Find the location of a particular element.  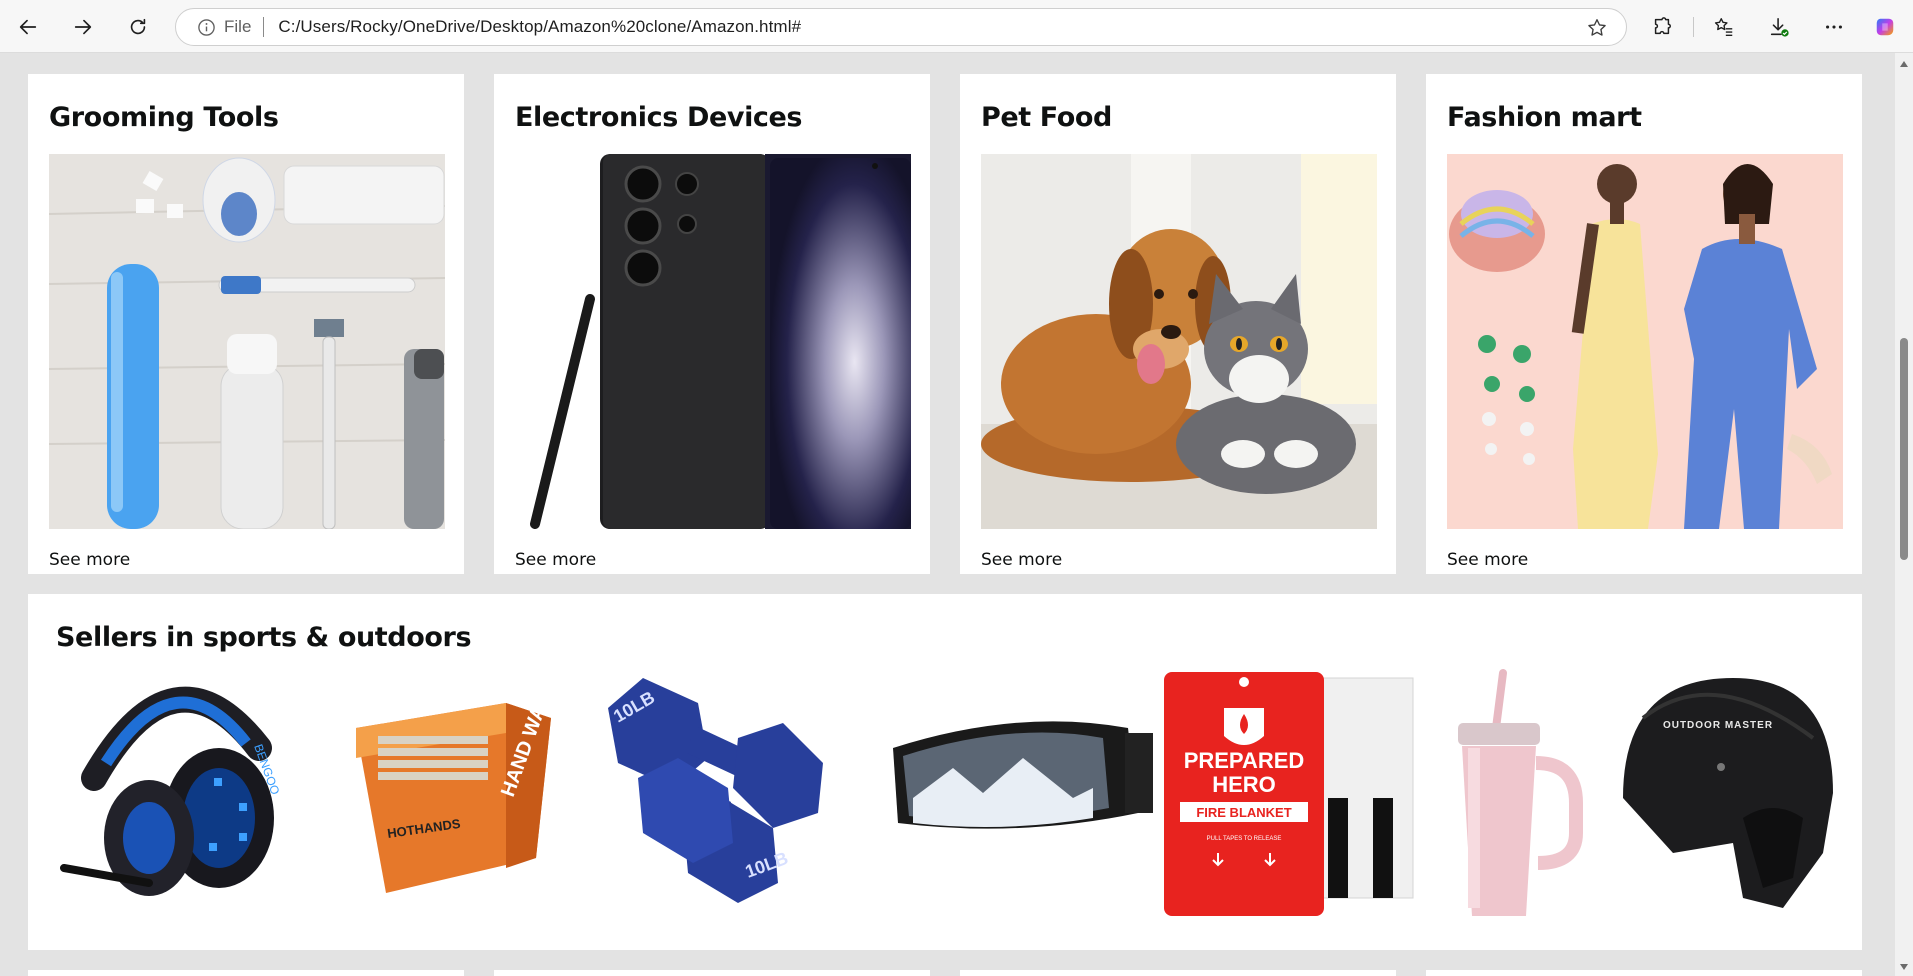

extensions-button is located at coordinates (1662, 27).